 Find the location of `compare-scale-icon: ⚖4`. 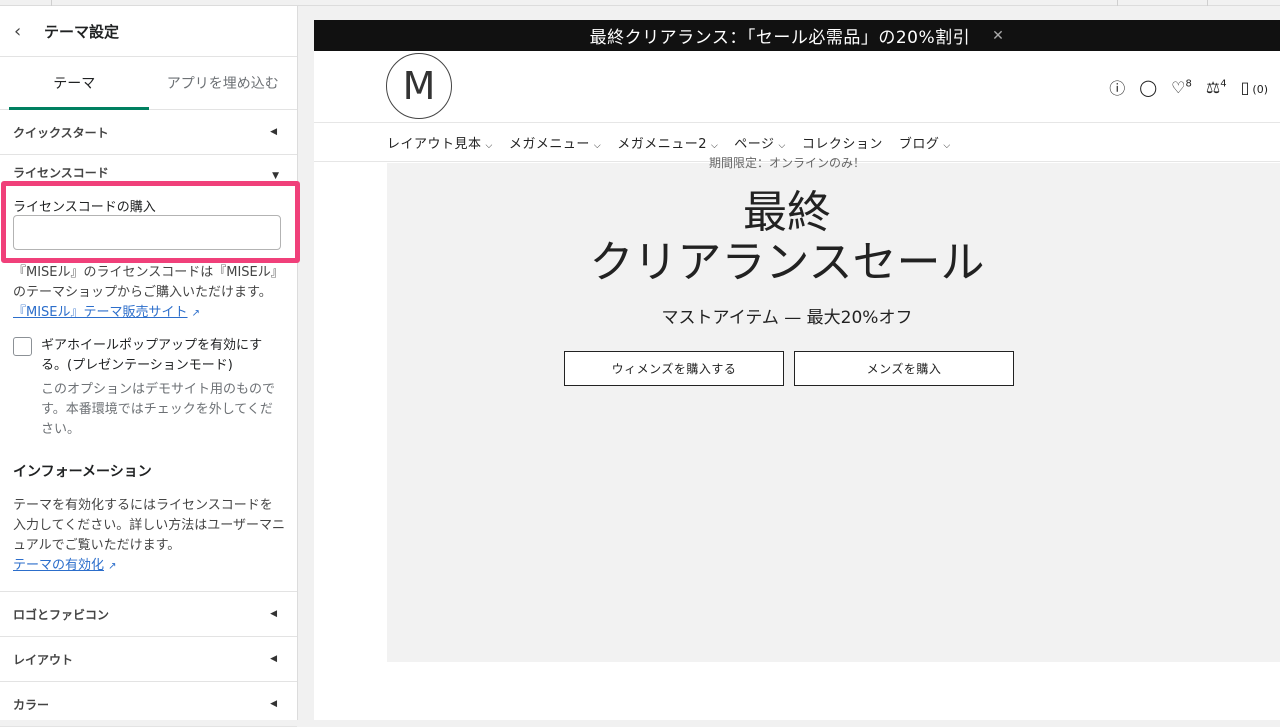

compare-scale-icon: ⚖4 is located at coordinates (1216, 87).